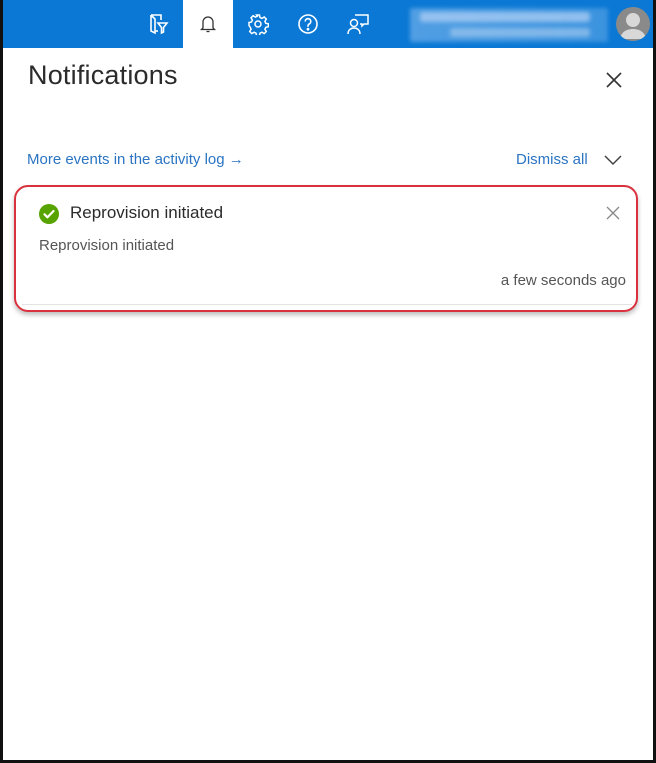 The image size is (656, 763). I want to click on close-panel-button, so click(614, 80).